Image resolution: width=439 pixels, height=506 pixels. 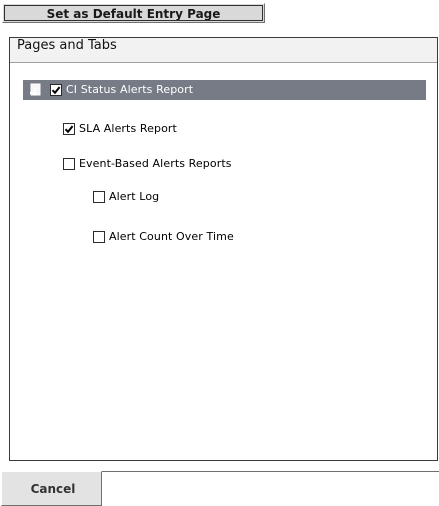 I want to click on panel-title: Pages and Tabs, so click(x=223, y=50).